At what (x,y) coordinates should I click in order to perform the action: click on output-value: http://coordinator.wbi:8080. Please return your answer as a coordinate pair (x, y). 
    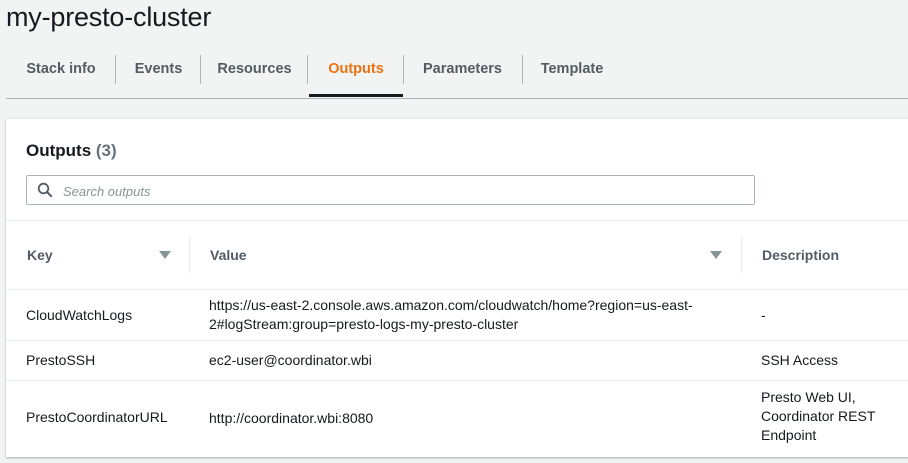
    Looking at the image, I should click on (291, 418).